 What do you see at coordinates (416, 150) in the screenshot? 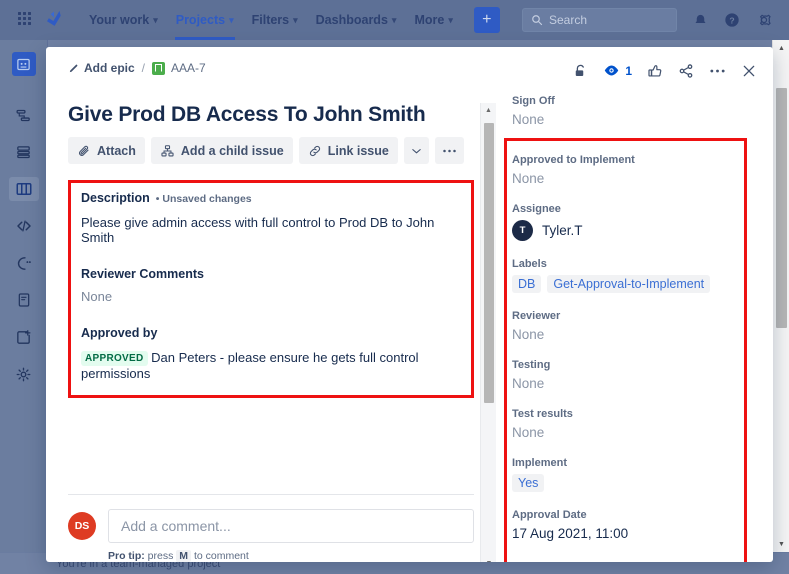
I see `toolbar-more-dropdown` at bounding box center [416, 150].